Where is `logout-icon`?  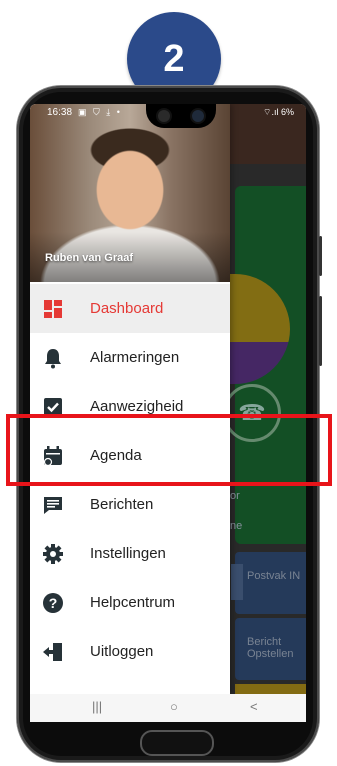
logout-icon is located at coordinates (52, 652).